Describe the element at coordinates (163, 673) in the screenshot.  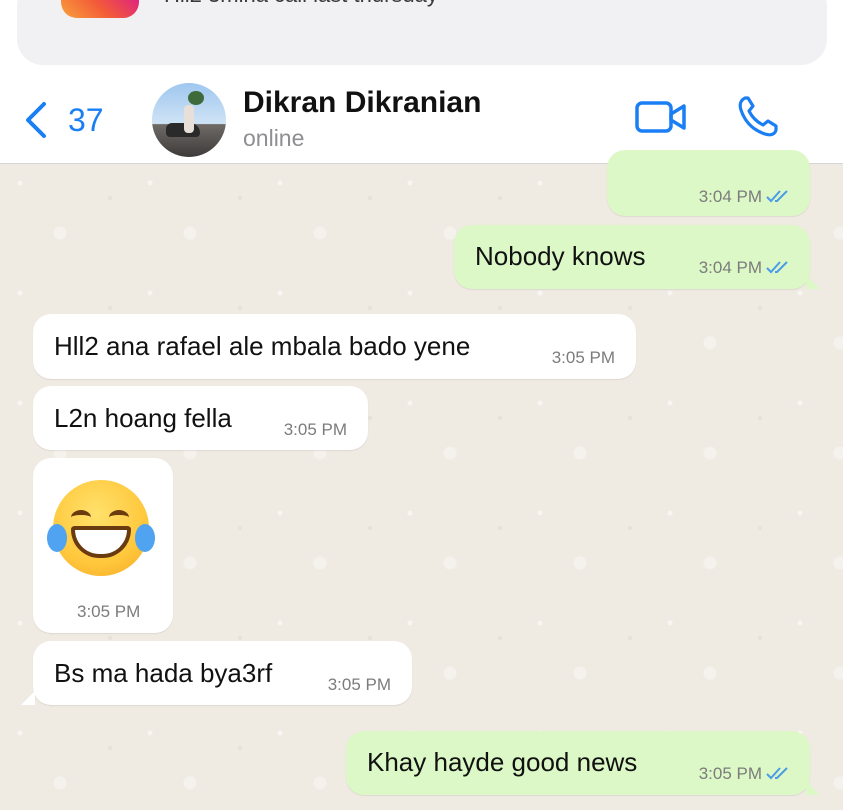
I see `message-text: Bs ma hada bya3rf` at that location.